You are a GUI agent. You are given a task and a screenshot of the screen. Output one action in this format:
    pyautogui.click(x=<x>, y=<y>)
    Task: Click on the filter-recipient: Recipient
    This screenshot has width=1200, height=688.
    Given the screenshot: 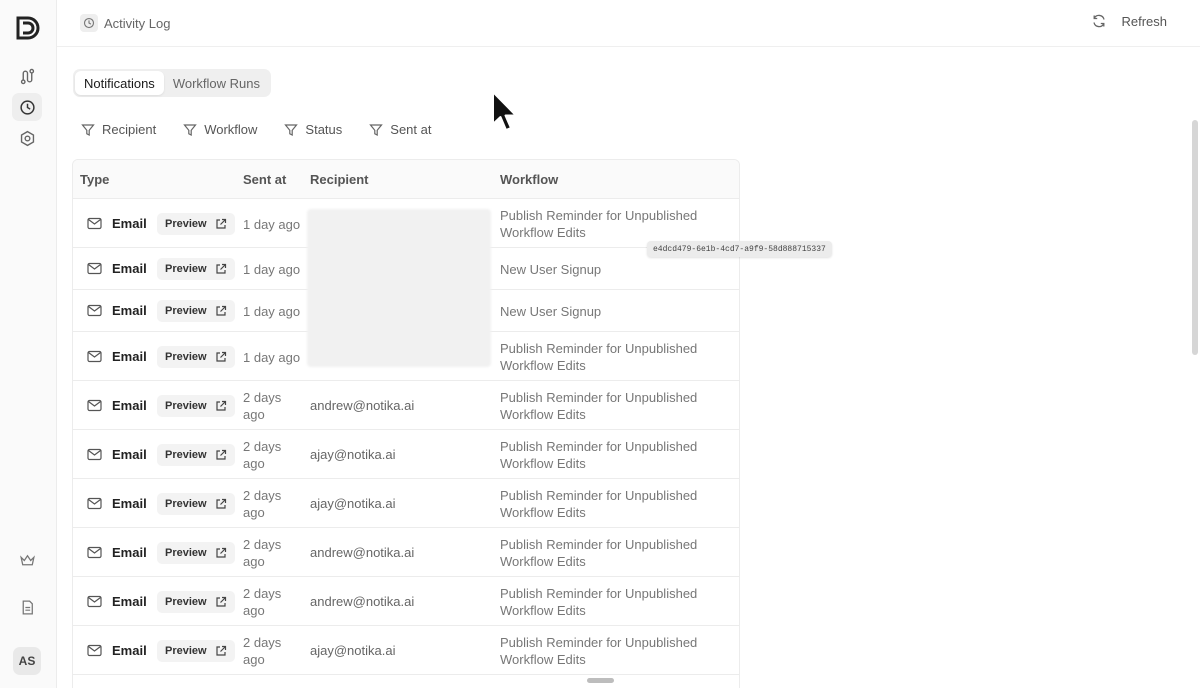 What is the action you would take?
    pyautogui.click(x=118, y=129)
    